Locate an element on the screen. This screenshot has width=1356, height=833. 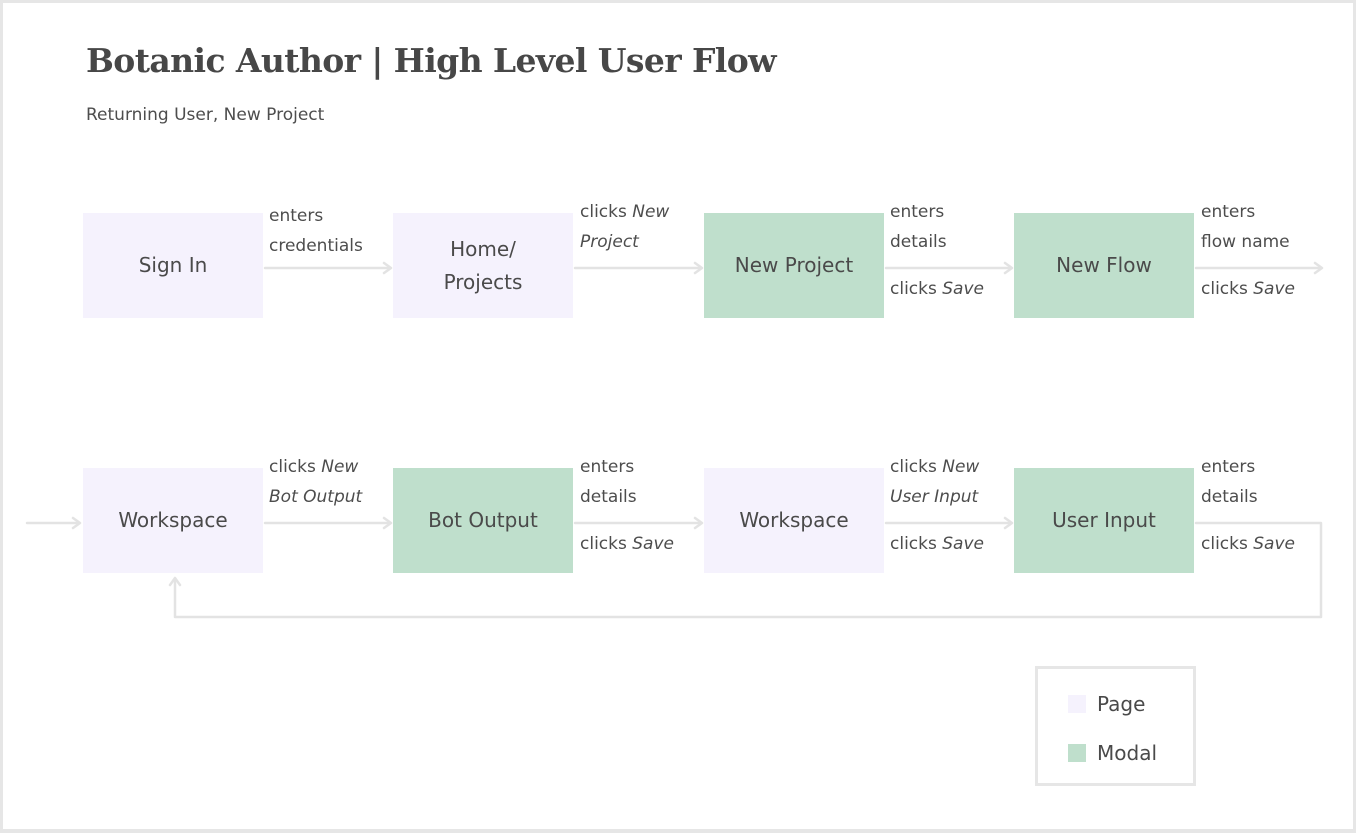
node-home-projects: Home/ Projects is located at coordinates (483, 265).